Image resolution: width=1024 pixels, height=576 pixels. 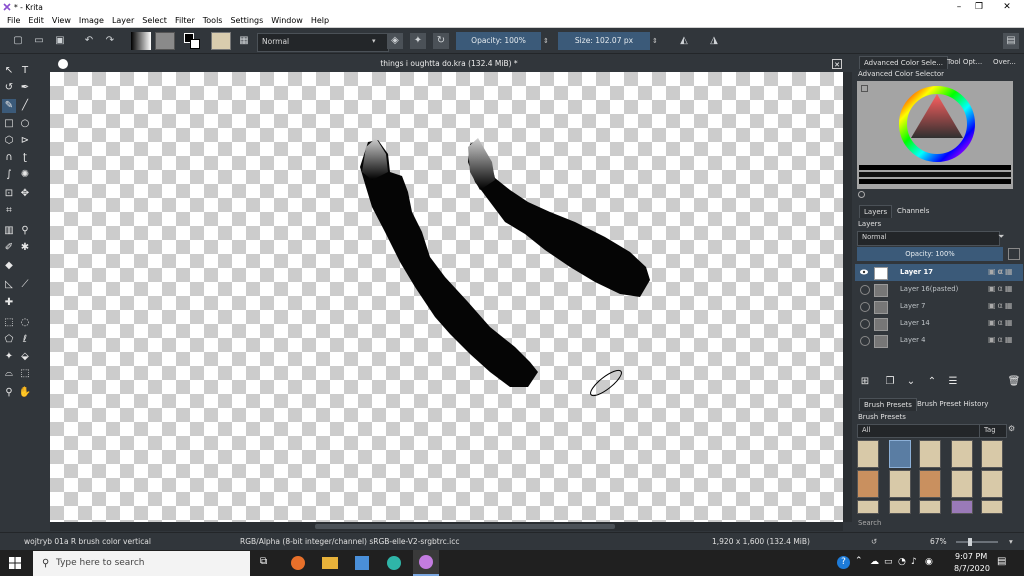 What do you see at coordinates (25, 340) in the screenshot?
I see `freehand-select-icon: ℓ` at bounding box center [25, 340].